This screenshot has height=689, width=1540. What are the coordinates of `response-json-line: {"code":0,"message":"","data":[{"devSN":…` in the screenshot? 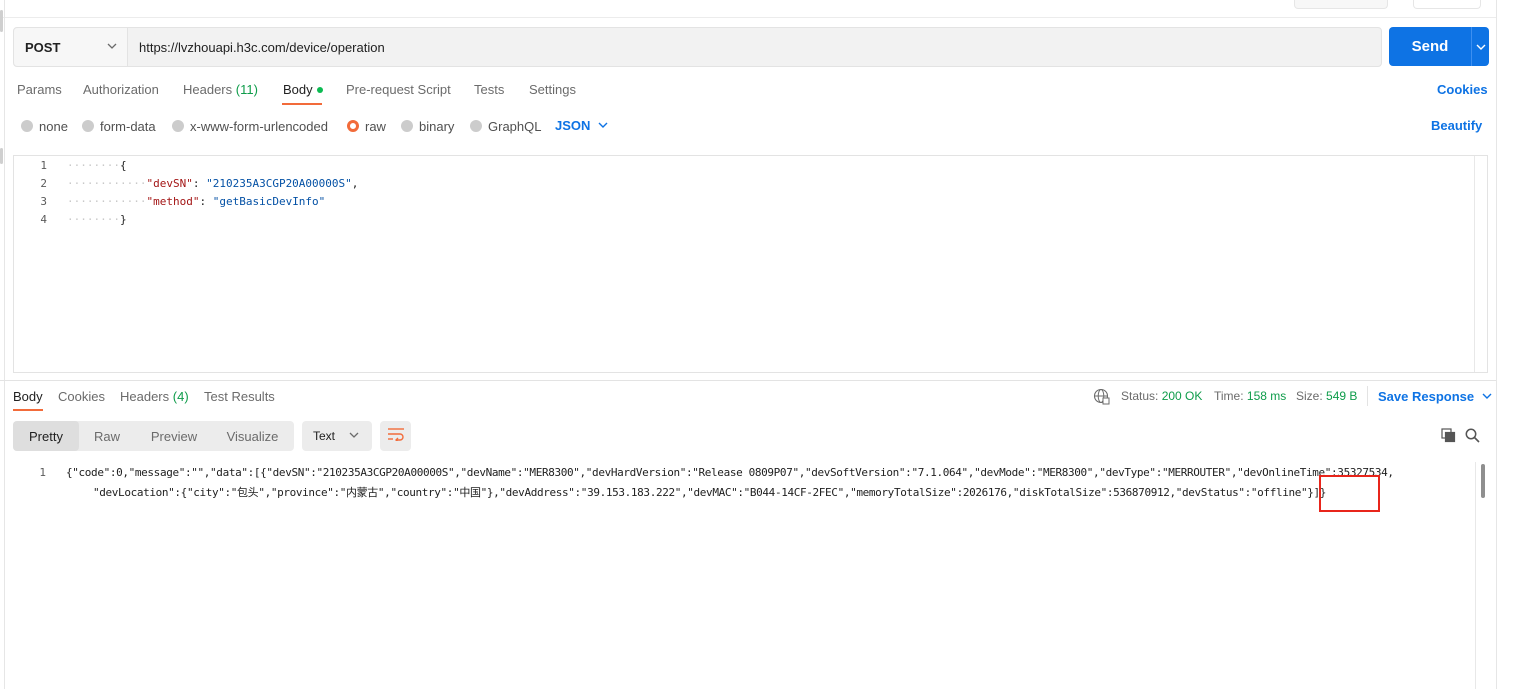 It's located at (730, 472).